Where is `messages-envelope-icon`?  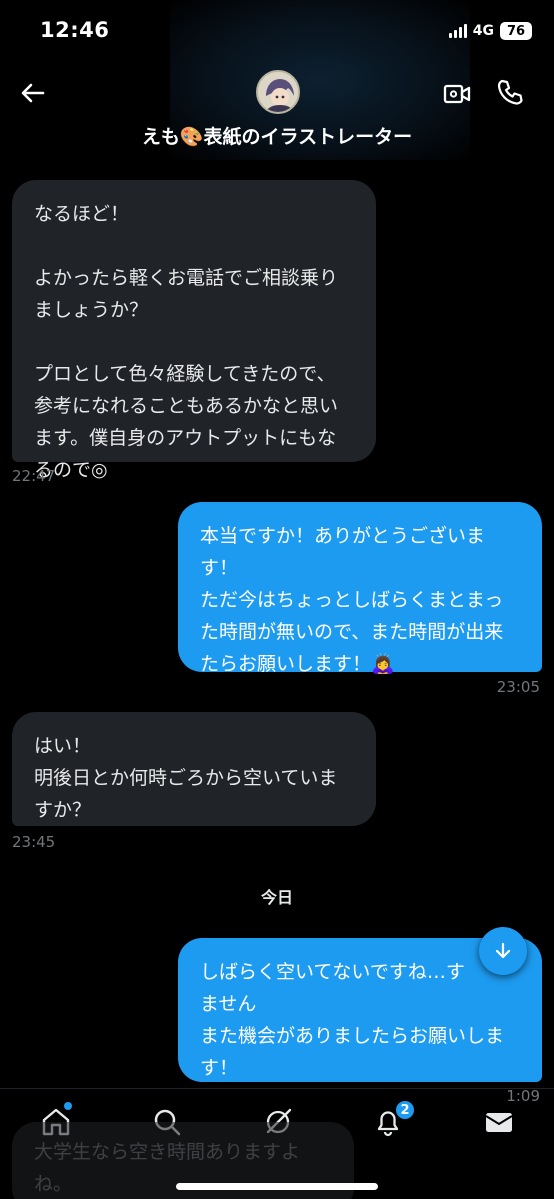 messages-envelope-icon is located at coordinates (499, 1122).